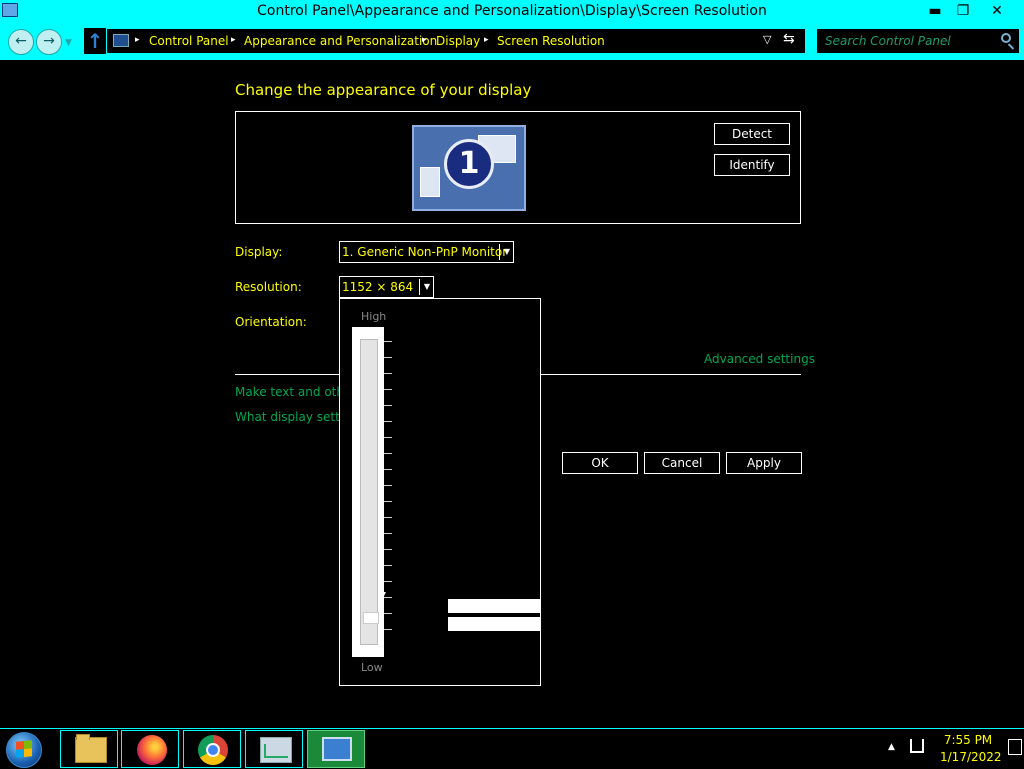  Describe the element at coordinates (371, 618) in the screenshot. I see `slider-thumb` at that location.